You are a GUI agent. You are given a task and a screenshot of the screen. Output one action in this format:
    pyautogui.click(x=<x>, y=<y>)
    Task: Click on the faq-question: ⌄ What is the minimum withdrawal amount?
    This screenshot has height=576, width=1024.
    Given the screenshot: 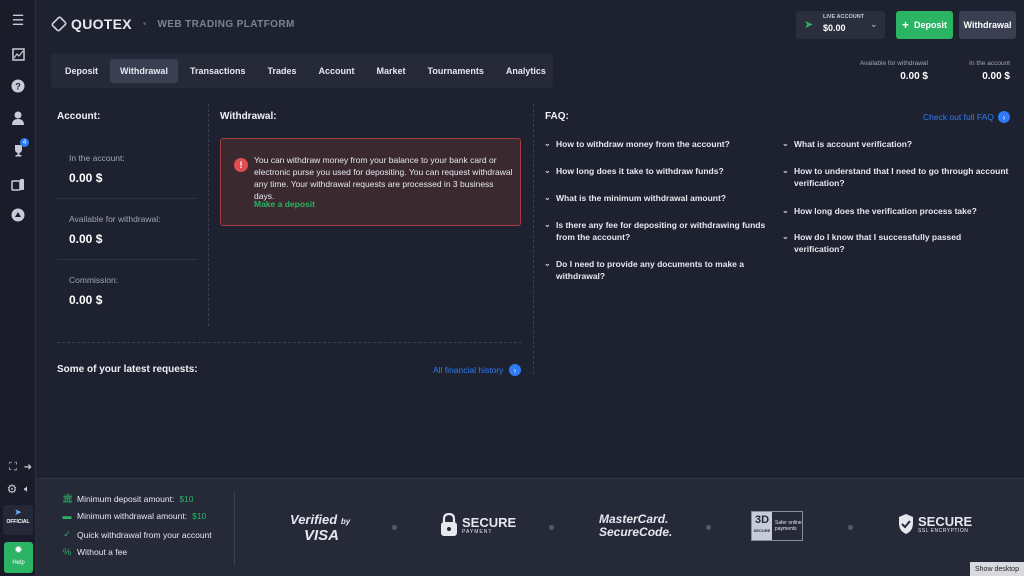 What is the action you would take?
    pyautogui.click(x=655, y=198)
    